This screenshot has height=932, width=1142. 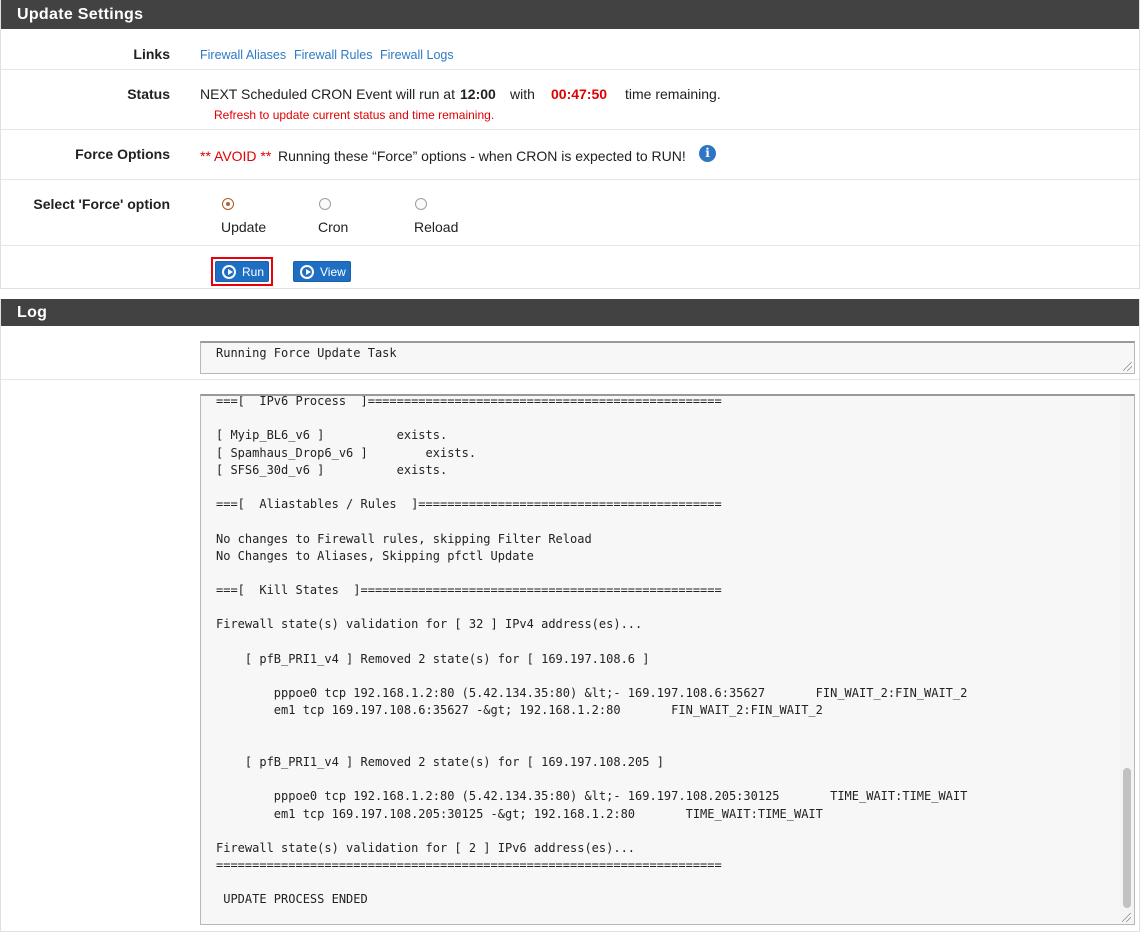 What do you see at coordinates (1127, 660) in the screenshot?
I see `log-scrollbar` at bounding box center [1127, 660].